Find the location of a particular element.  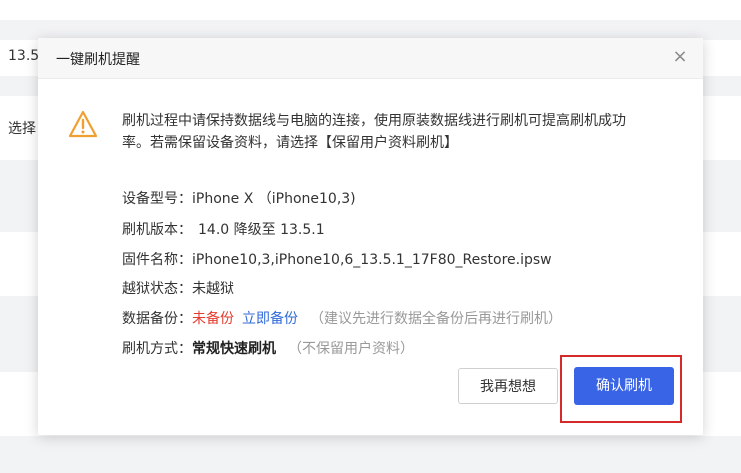

flash-version-label: 刷机版本： is located at coordinates (157, 230).